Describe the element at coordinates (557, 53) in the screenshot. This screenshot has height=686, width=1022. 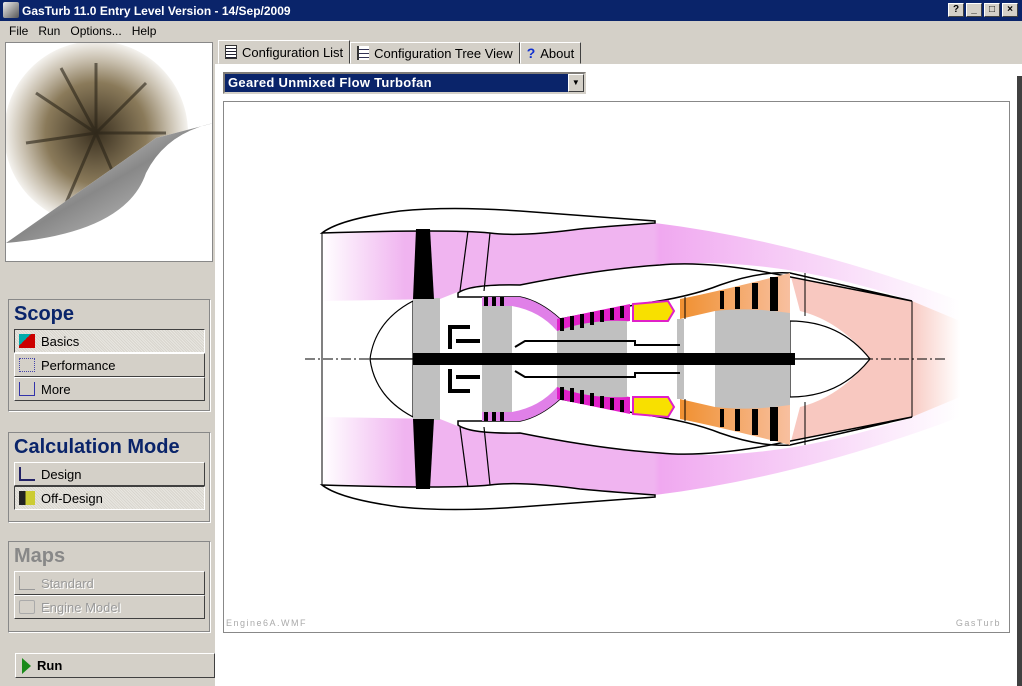
I see `tab-label: About` at that location.